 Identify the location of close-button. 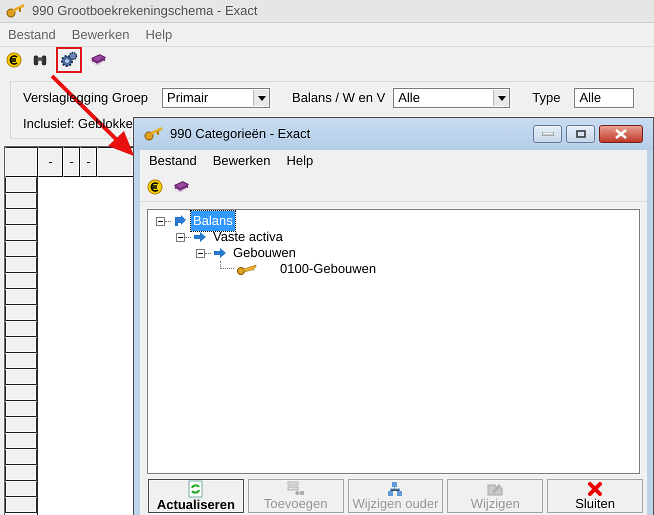
(621, 134).